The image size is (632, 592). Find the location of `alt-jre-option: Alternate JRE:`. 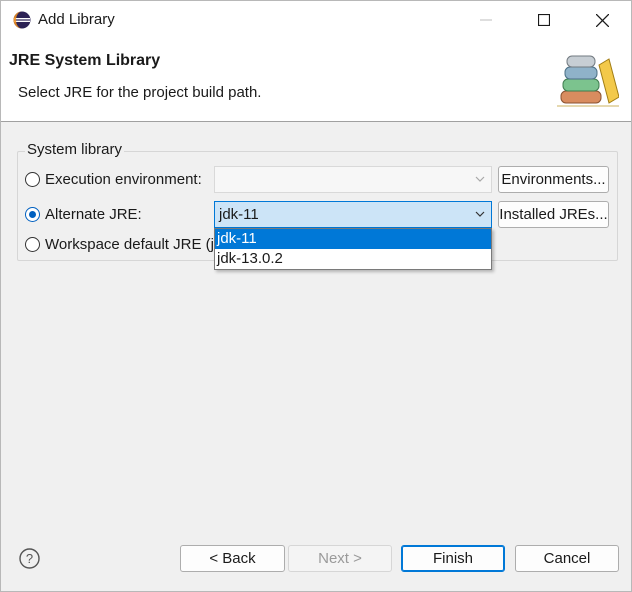

alt-jre-option: Alternate JRE: is located at coordinates (83, 214).